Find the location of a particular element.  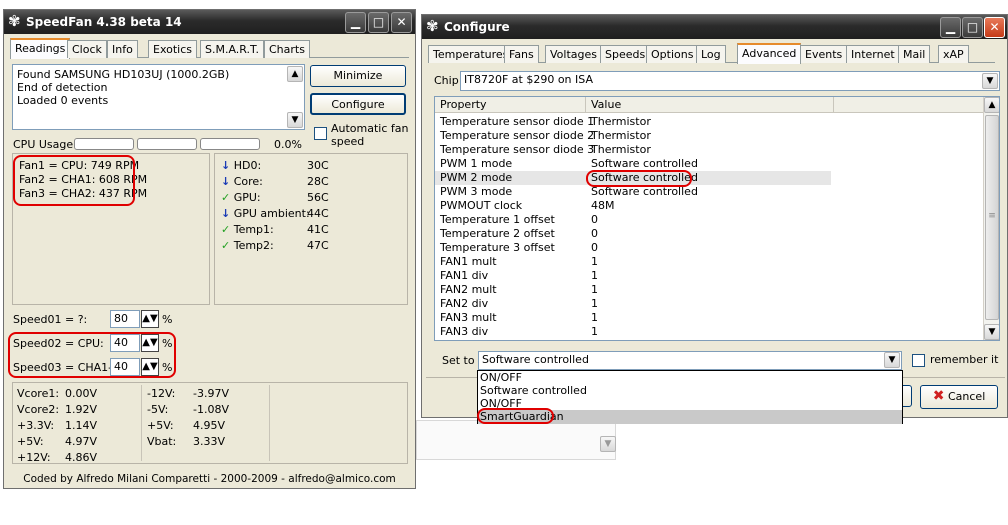

set-to-select: Software controlled ▼ is located at coordinates (690, 360).